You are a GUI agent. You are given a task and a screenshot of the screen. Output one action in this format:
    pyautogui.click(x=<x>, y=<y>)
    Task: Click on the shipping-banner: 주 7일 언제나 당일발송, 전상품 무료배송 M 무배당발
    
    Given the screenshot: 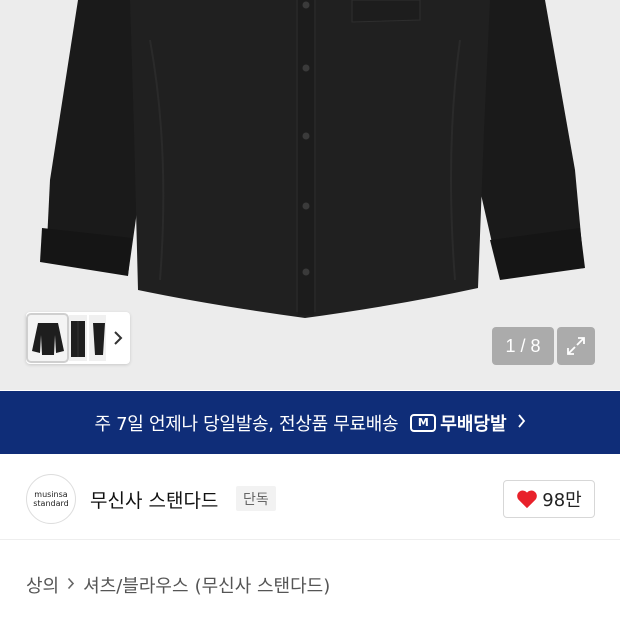 What is the action you would take?
    pyautogui.click(x=310, y=422)
    